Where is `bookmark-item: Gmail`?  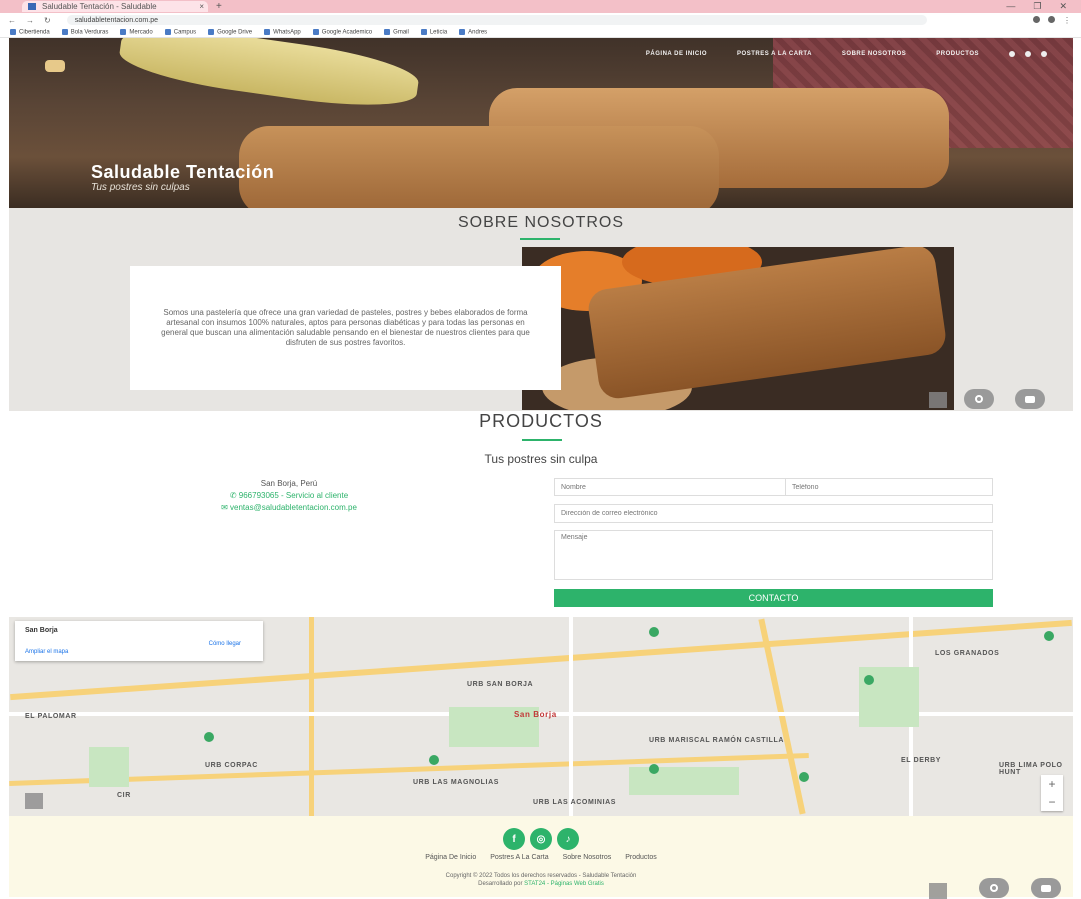
bookmark-item: Gmail is located at coordinates (396, 32).